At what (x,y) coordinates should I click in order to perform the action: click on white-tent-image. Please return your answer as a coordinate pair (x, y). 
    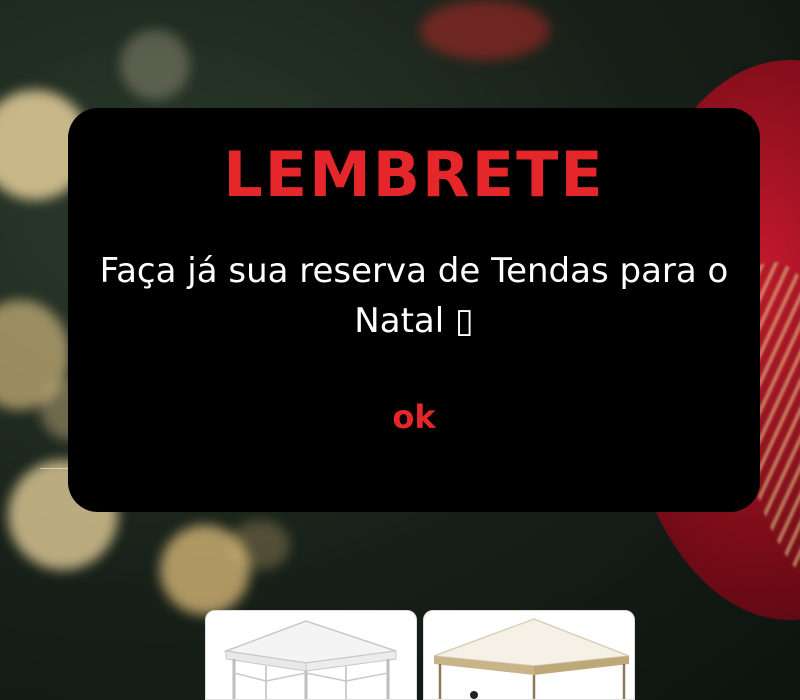
    Looking at the image, I should click on (310, 659).